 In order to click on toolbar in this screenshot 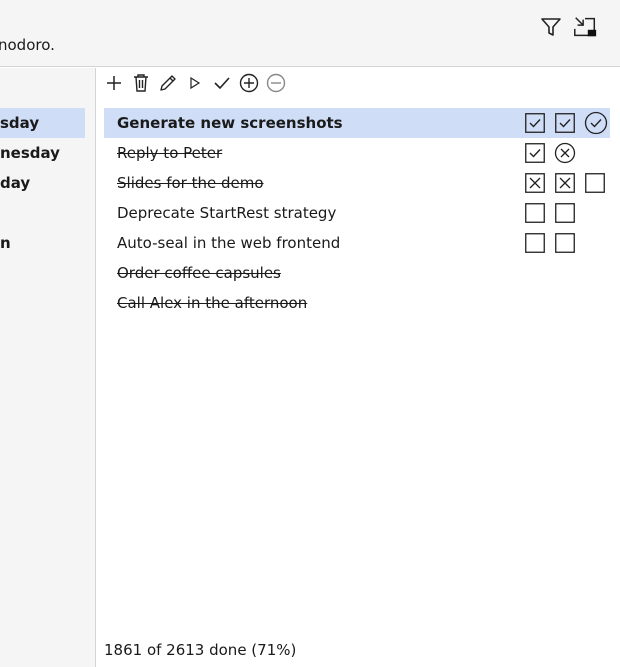, I will do `click(194, 83)`.